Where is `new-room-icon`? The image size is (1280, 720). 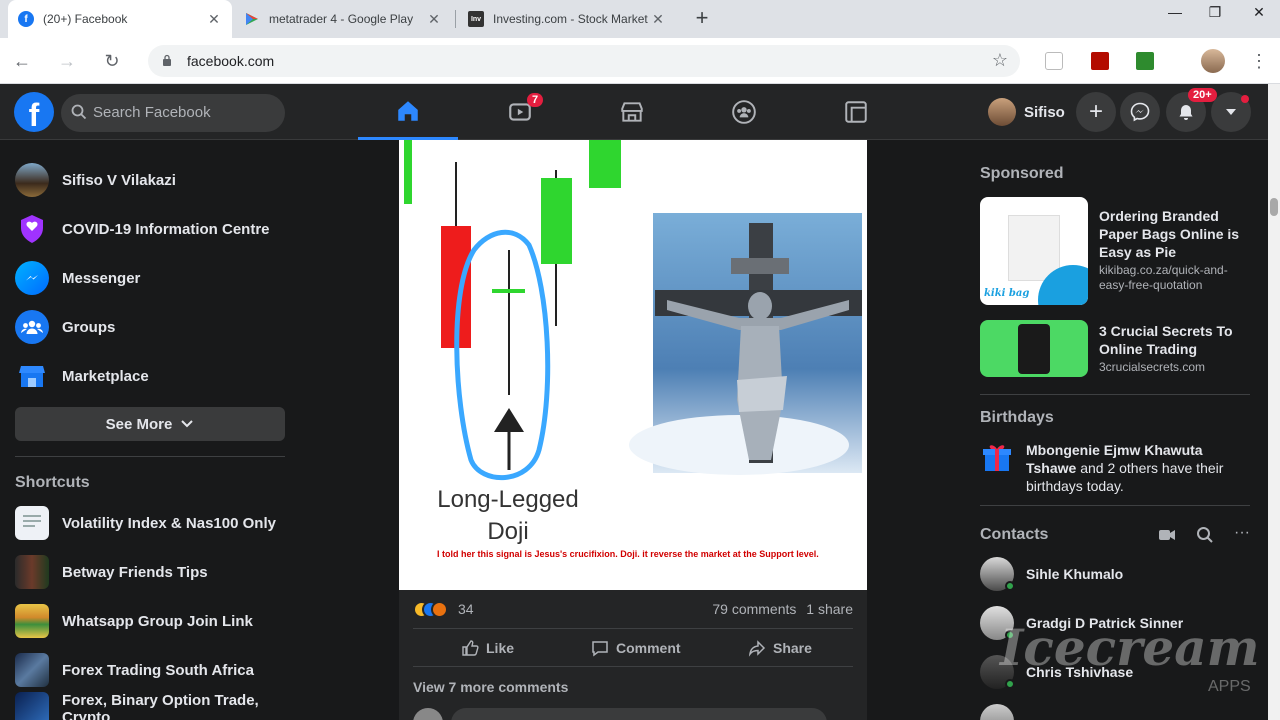
new-room-icon is located at coordinates (1167, 537).